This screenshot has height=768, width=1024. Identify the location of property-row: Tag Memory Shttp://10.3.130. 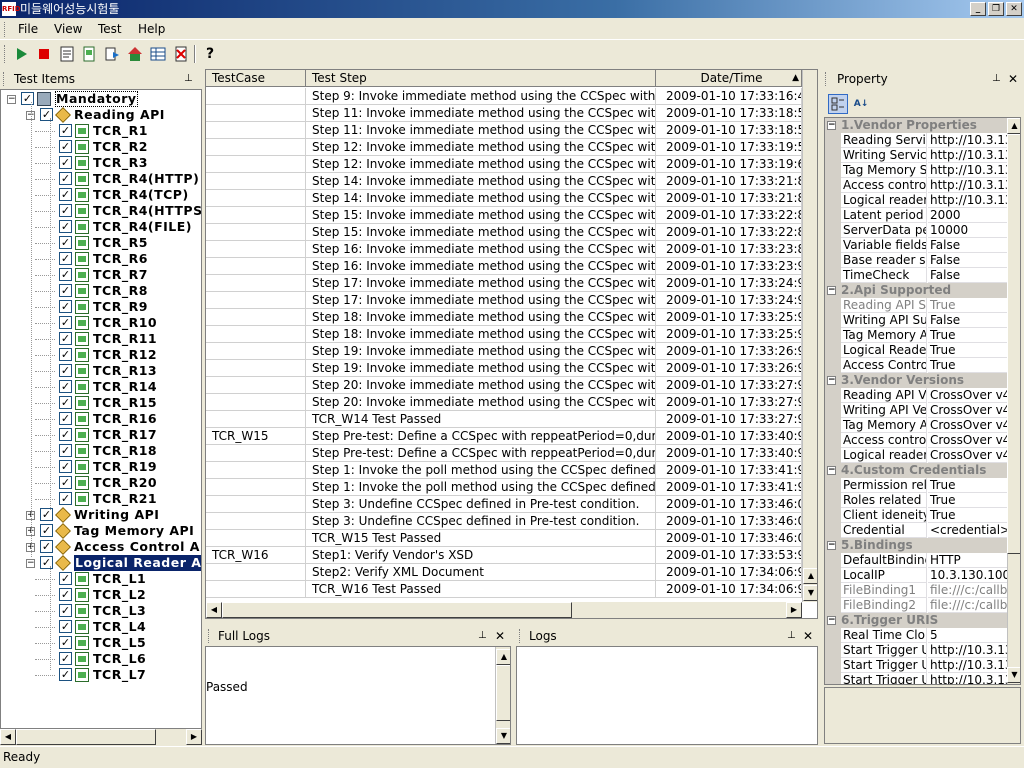
(918, 170).